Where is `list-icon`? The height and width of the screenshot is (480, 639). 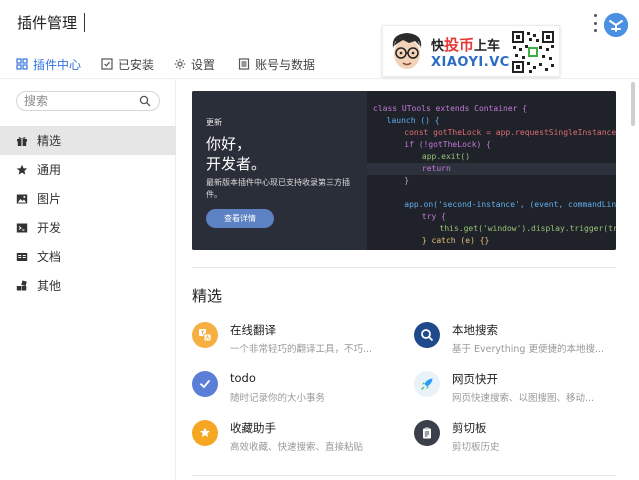 list-icon is located at coordinates (244, 64).